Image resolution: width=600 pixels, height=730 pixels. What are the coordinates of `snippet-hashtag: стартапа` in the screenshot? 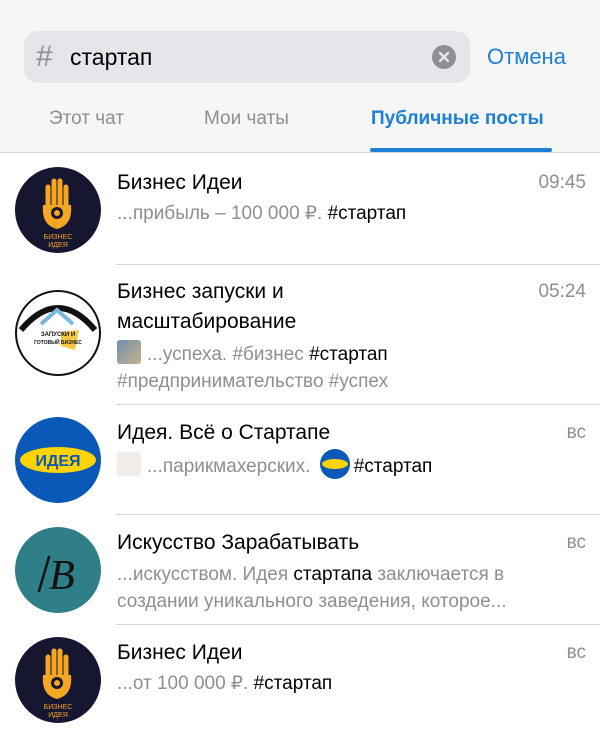 It's located at (333, 574).